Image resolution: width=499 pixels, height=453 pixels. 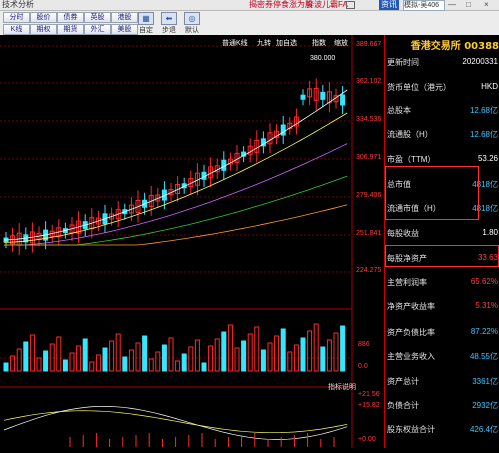 What do you see at coordinates (286, 43) in the screenshot?
I see `add-watchlist-button: 加自选` at bounding box center [286, 43].